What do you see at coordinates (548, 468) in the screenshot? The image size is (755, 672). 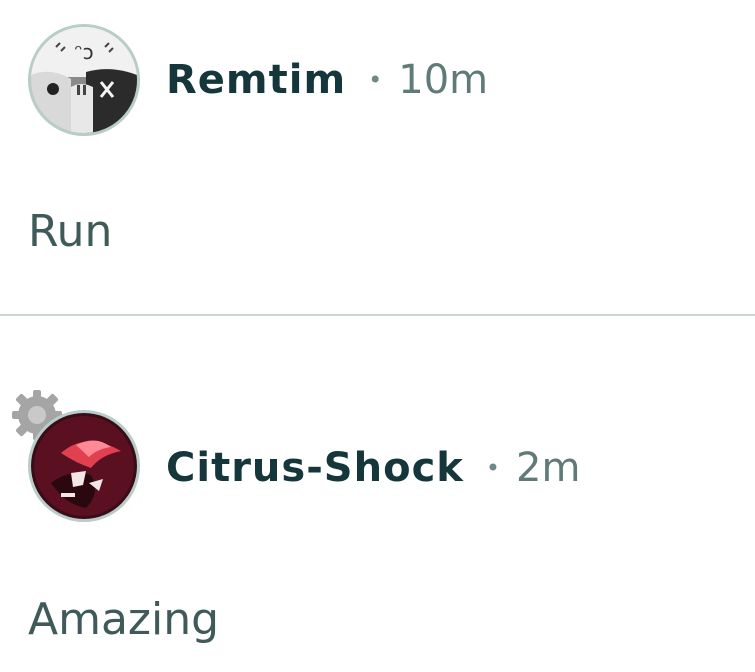 I see `timestamp: 2m` at bounding box center [548, 468].